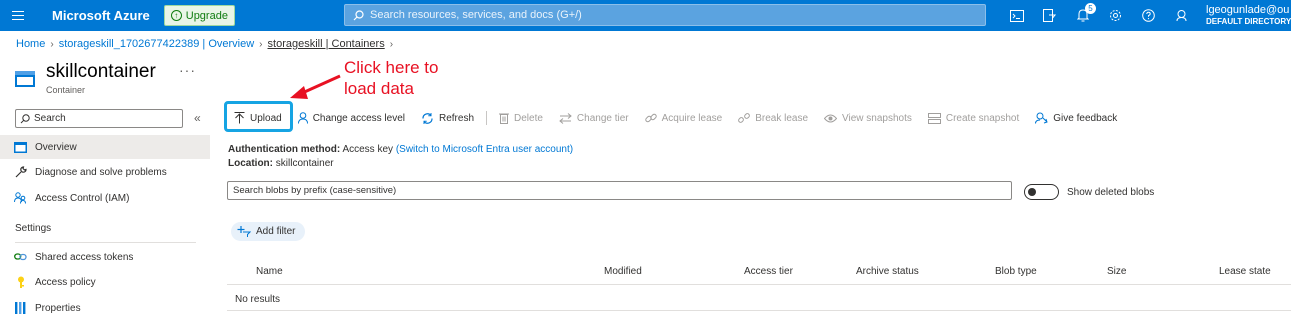  What do you see at coordinates (419, 78) in the screenshot?
I see `annotation-callout: Click here to load data` at bounding box center [419, 78].